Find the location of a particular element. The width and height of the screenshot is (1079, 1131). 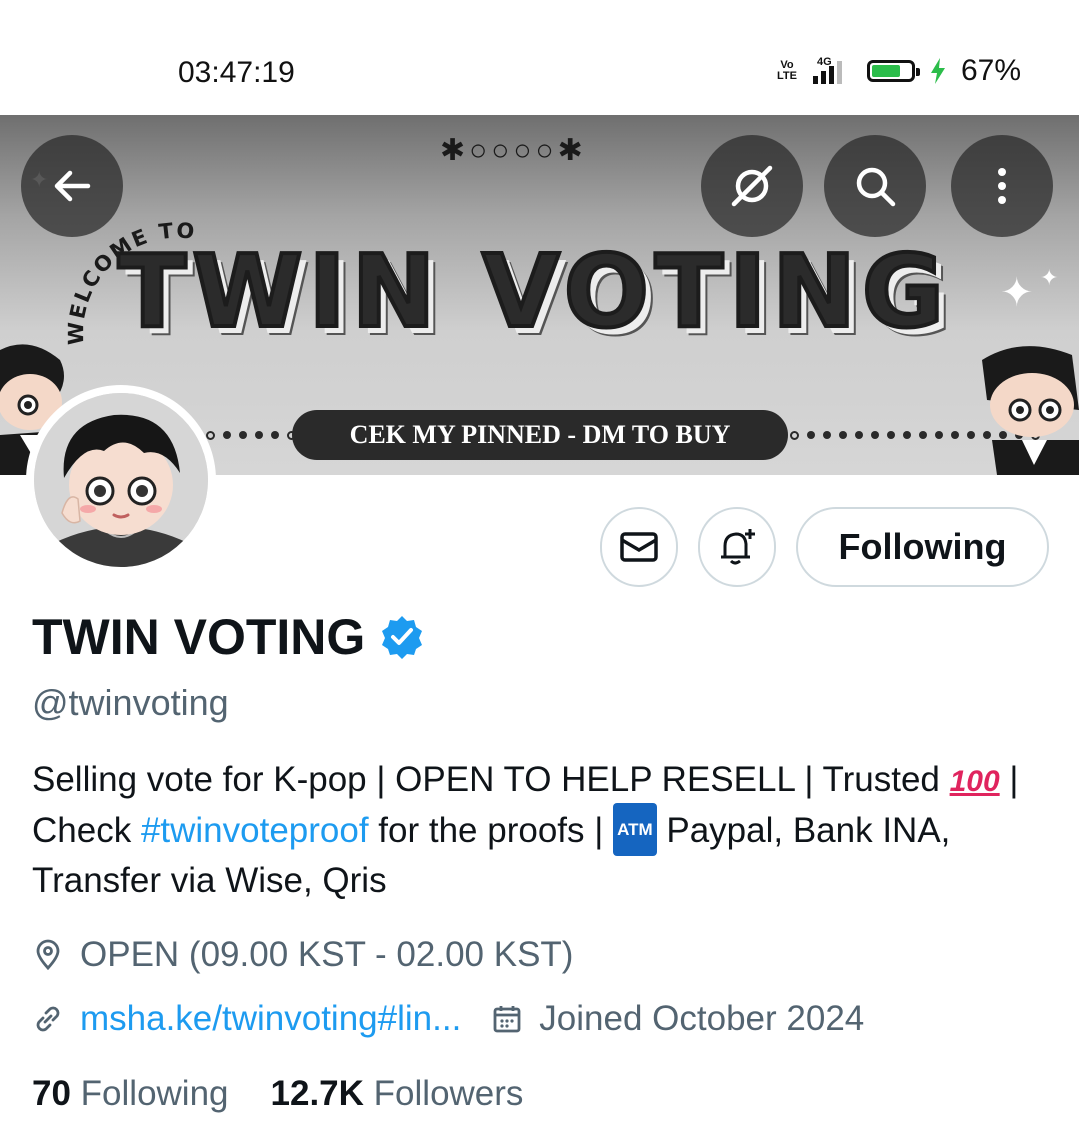

display-name: TWIN VOTING is located at coordinates (199, 637).